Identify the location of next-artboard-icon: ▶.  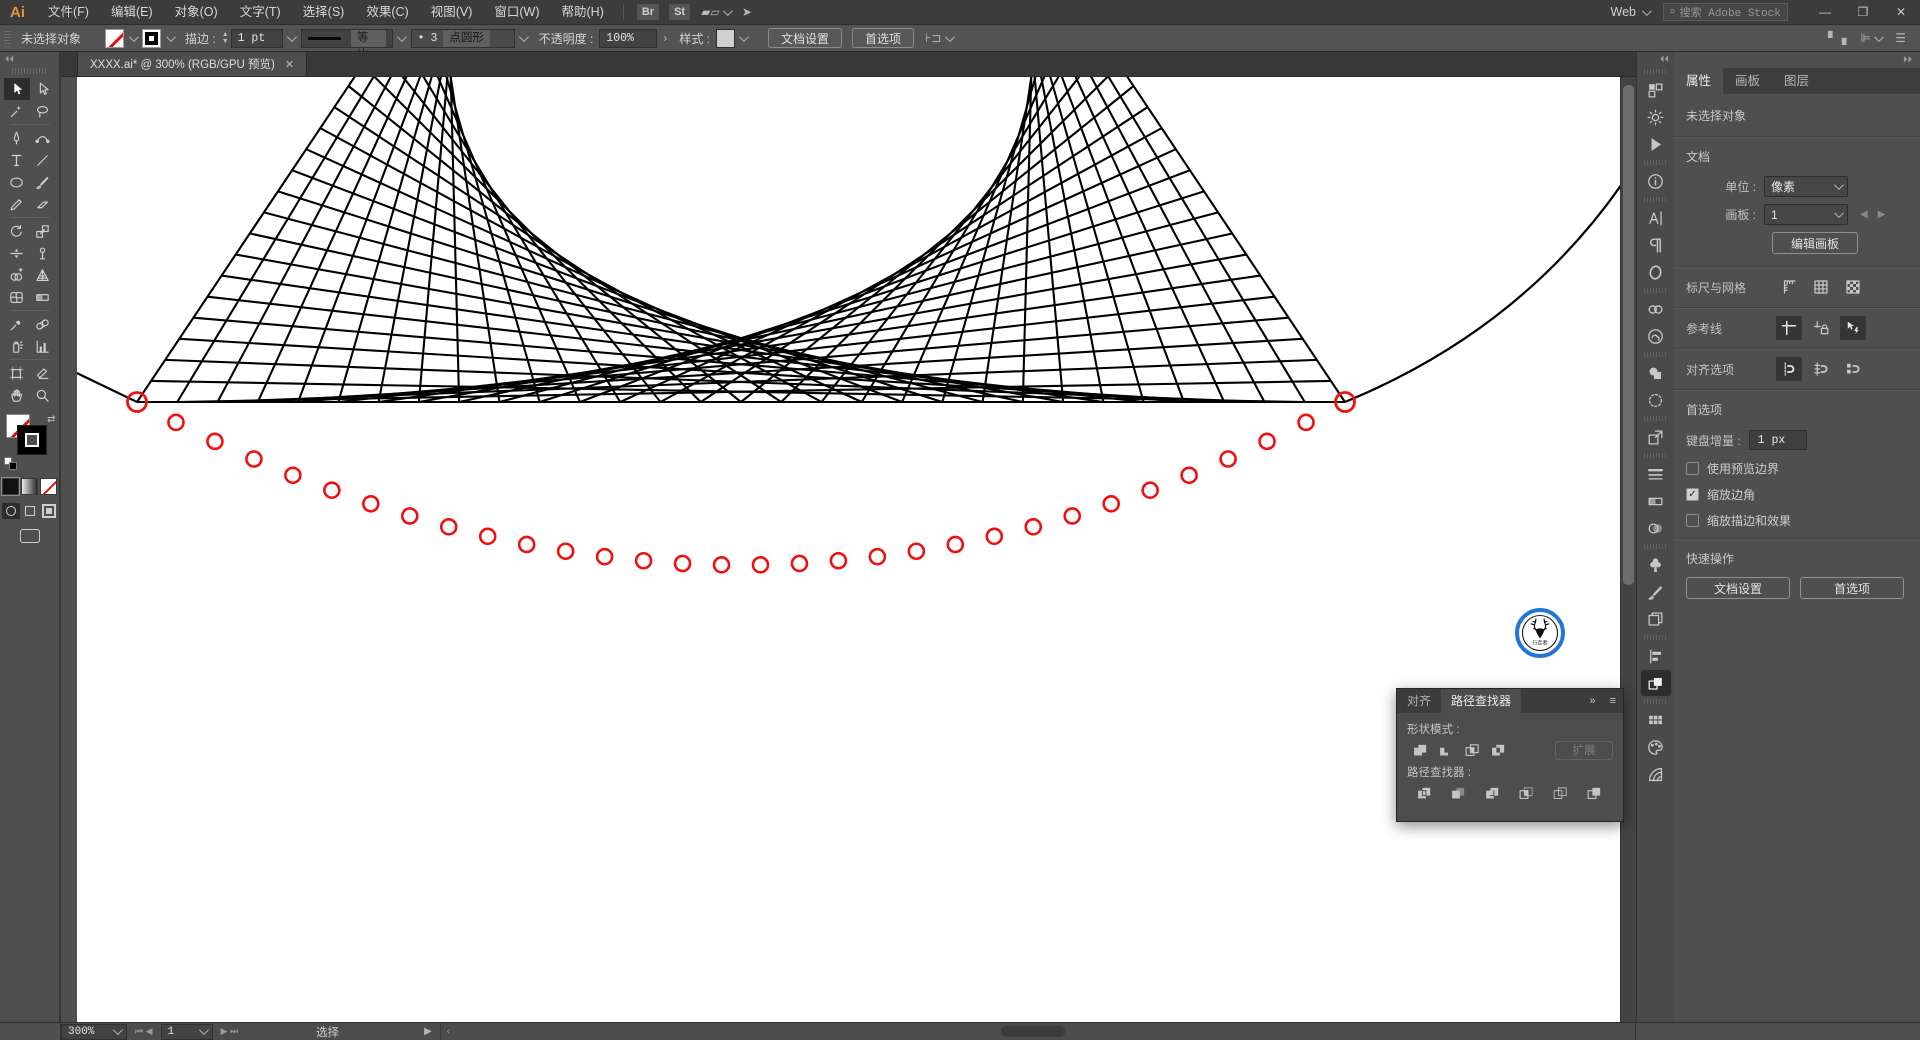
(1882, 214).